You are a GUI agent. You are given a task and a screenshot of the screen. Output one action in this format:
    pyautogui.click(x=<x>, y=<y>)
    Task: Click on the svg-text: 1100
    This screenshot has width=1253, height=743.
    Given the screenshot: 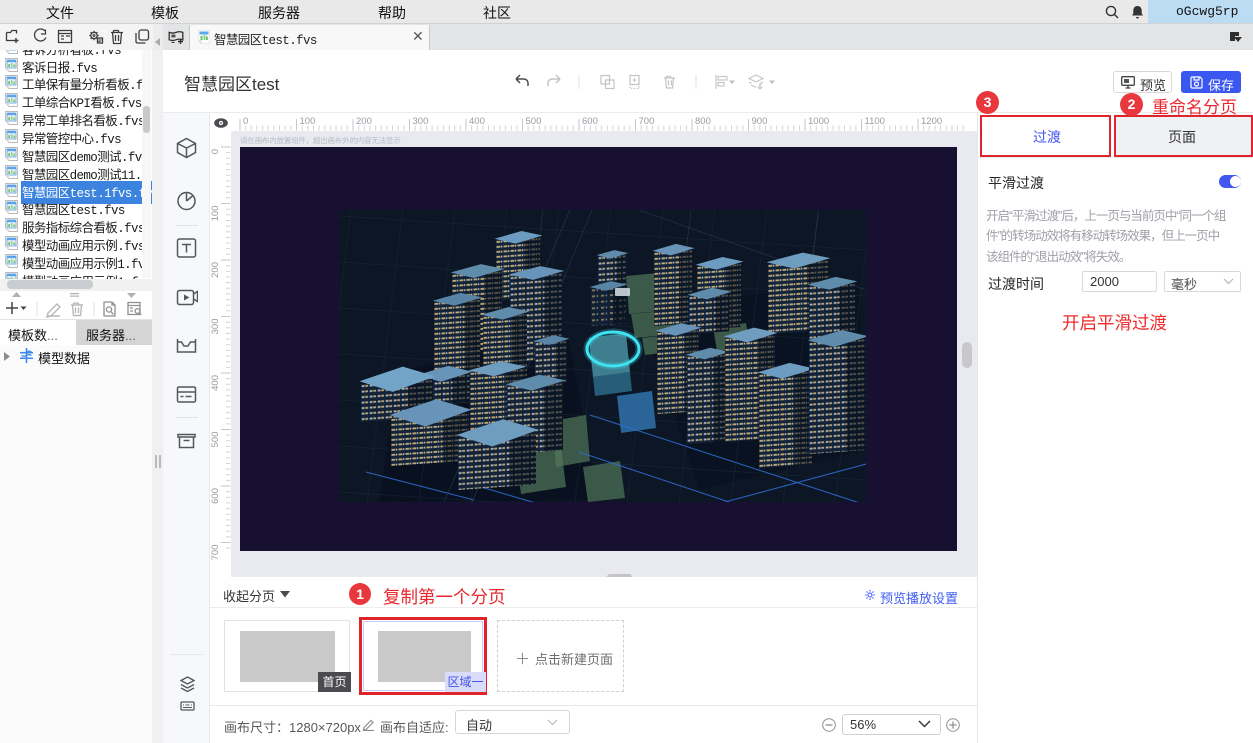 What is the action you would take?
    pyautogui.click(x=875, y=121)
    